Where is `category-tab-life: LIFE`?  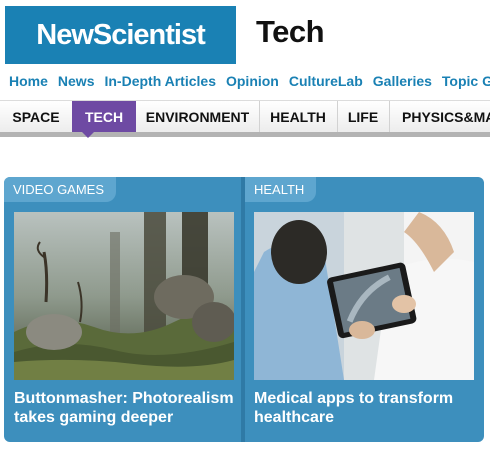 category-tab-life: LIFE is located at coordinates (363, 117).